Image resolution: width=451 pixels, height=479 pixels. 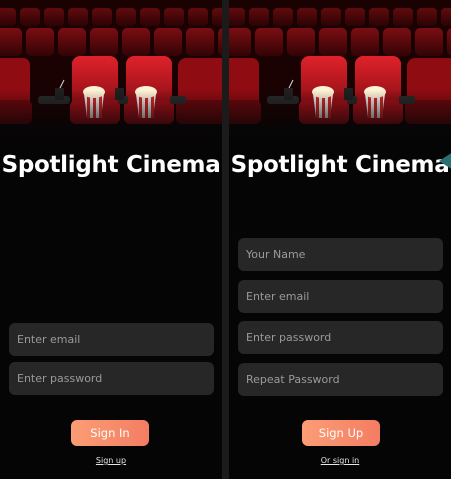 What do you see at coordinates (225, 239) in the screenshot?
I see `screen-divider` at bounding box center [225, 239].